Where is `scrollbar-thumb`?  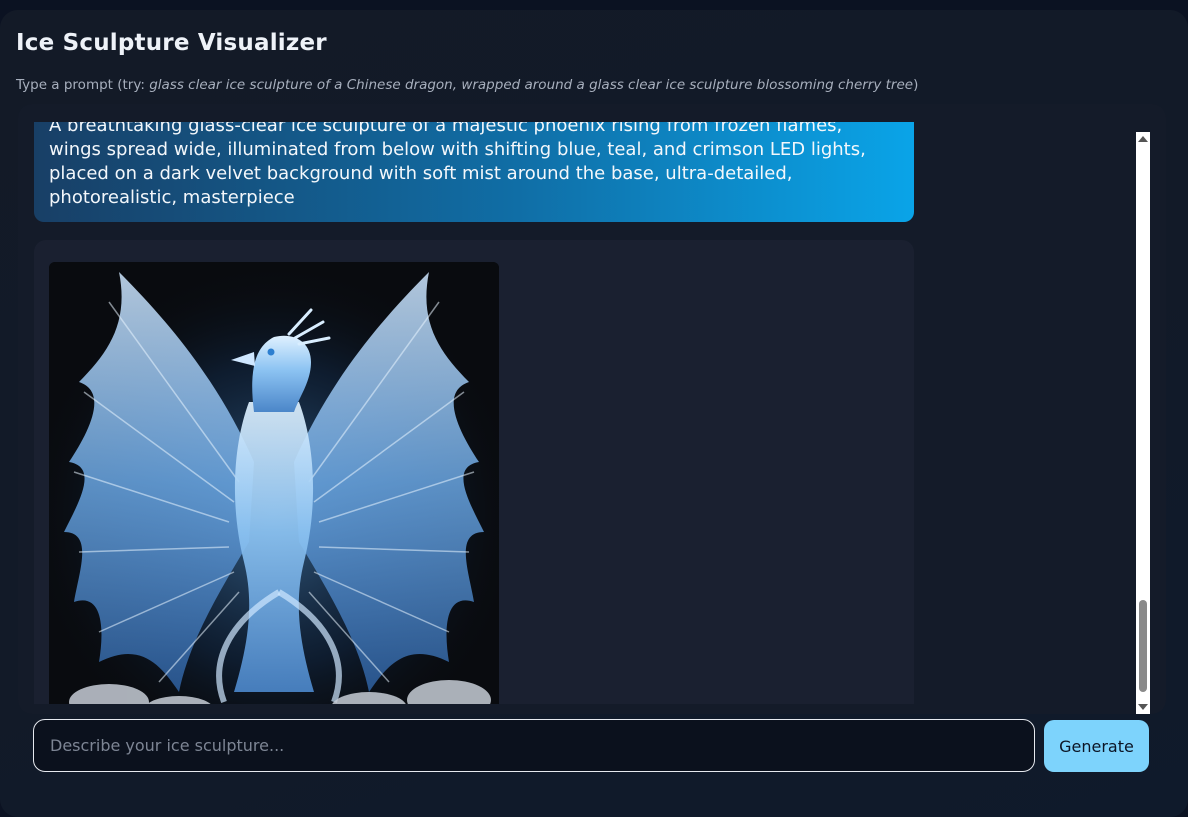 scrollbar-thumb is located at coordinates (1143, 646).